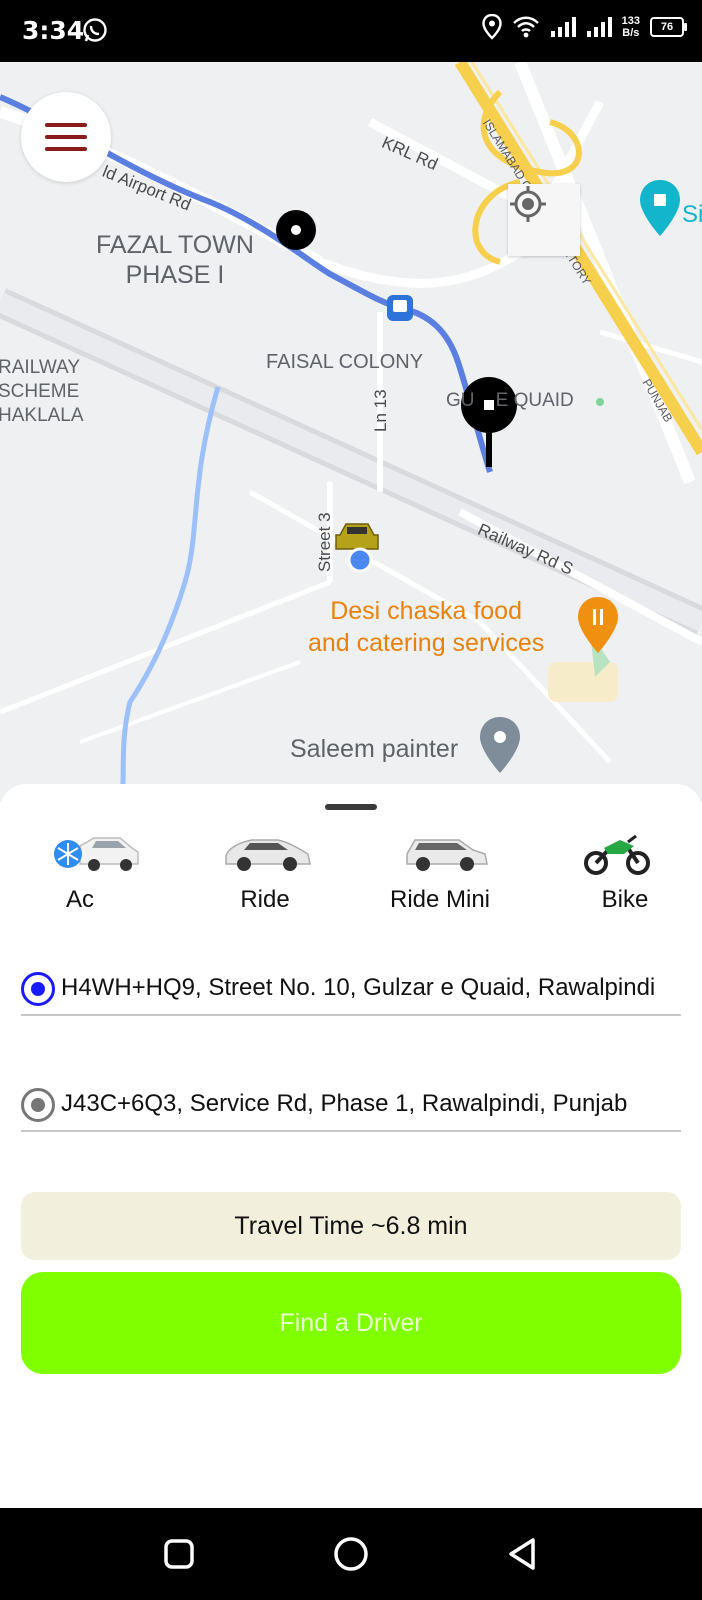  What do you see at coordinates (42, 391) in the screenshot?
I see `map-label-railway-scheme: RAILWAY SCHEME HAKLALA` at bounding box center [42, 391].